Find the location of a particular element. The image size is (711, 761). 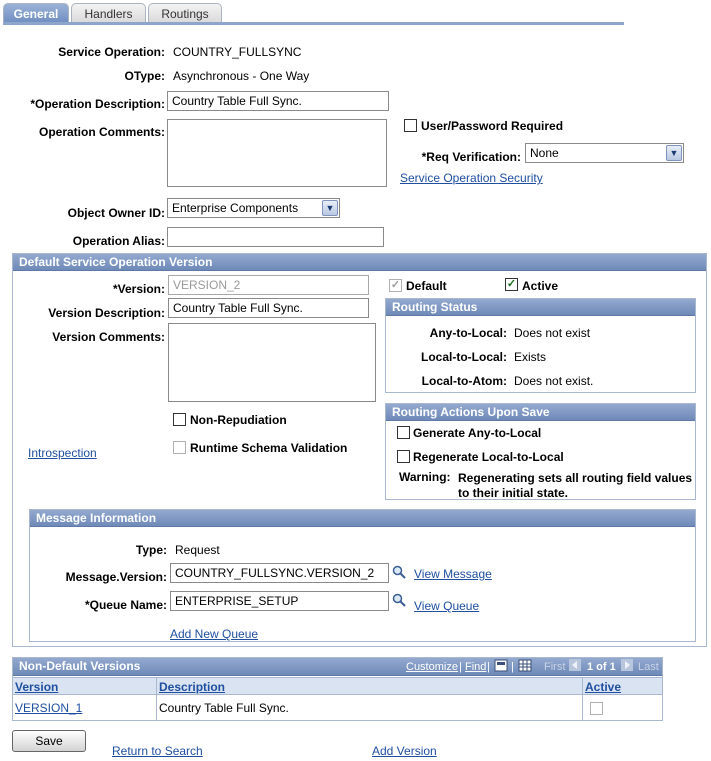

message-version-label: Message.Version: is located at coordinates (116, 577).